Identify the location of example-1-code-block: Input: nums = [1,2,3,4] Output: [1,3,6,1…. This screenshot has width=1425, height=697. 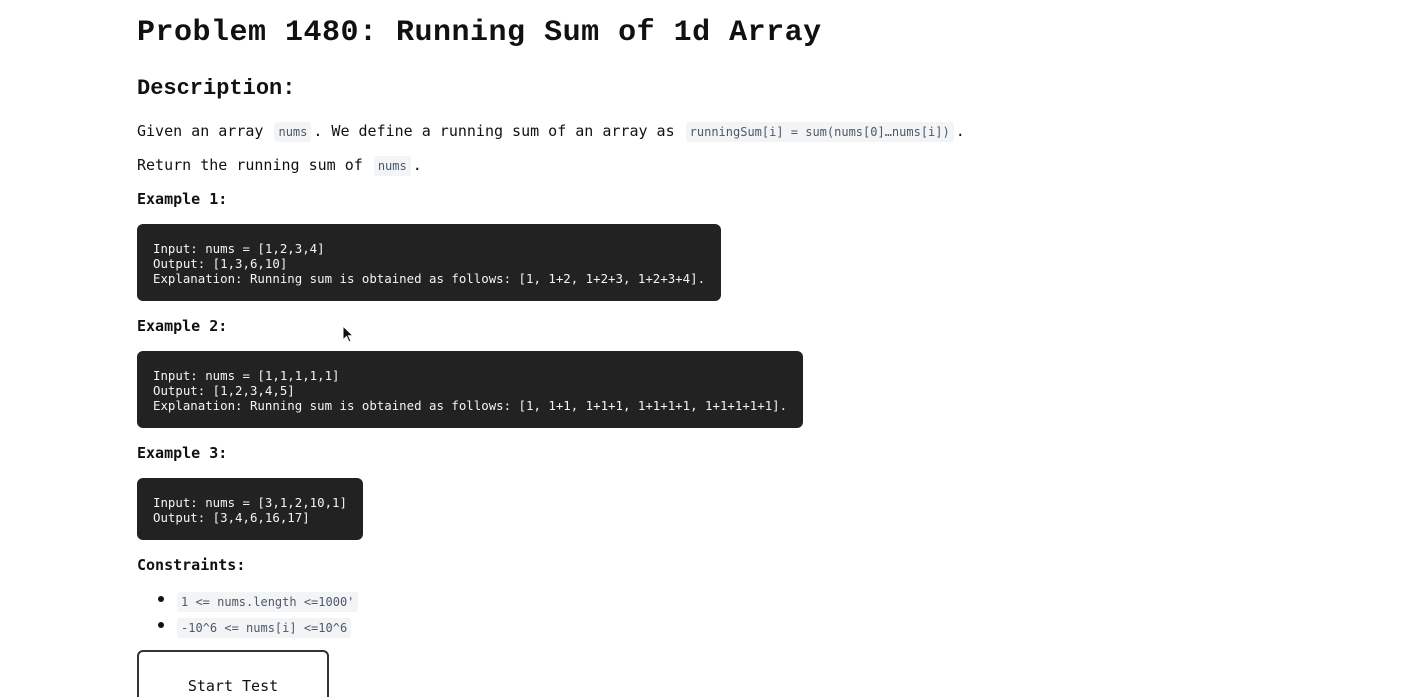
(429, 262).